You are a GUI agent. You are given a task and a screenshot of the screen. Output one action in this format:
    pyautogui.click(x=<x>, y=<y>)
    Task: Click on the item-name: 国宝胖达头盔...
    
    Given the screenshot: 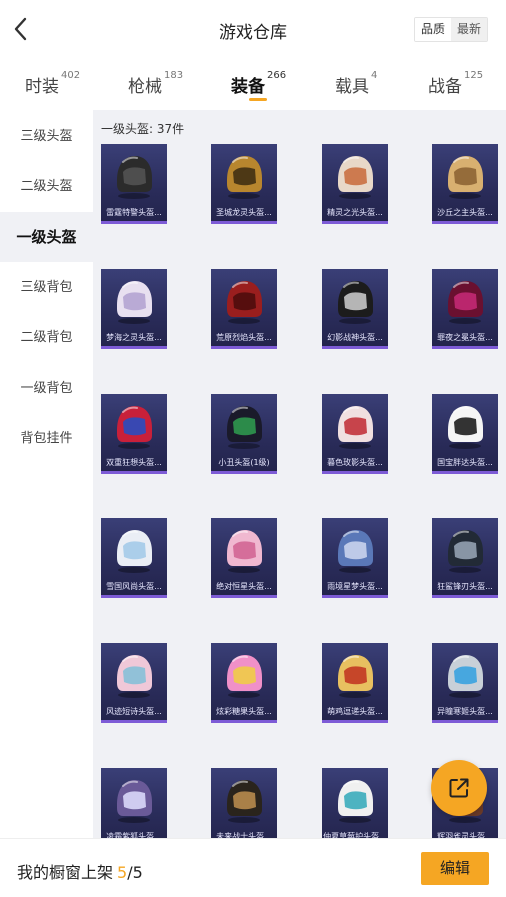 What is the action you would take?
    pyautogui.click(x=465, y=462)
    